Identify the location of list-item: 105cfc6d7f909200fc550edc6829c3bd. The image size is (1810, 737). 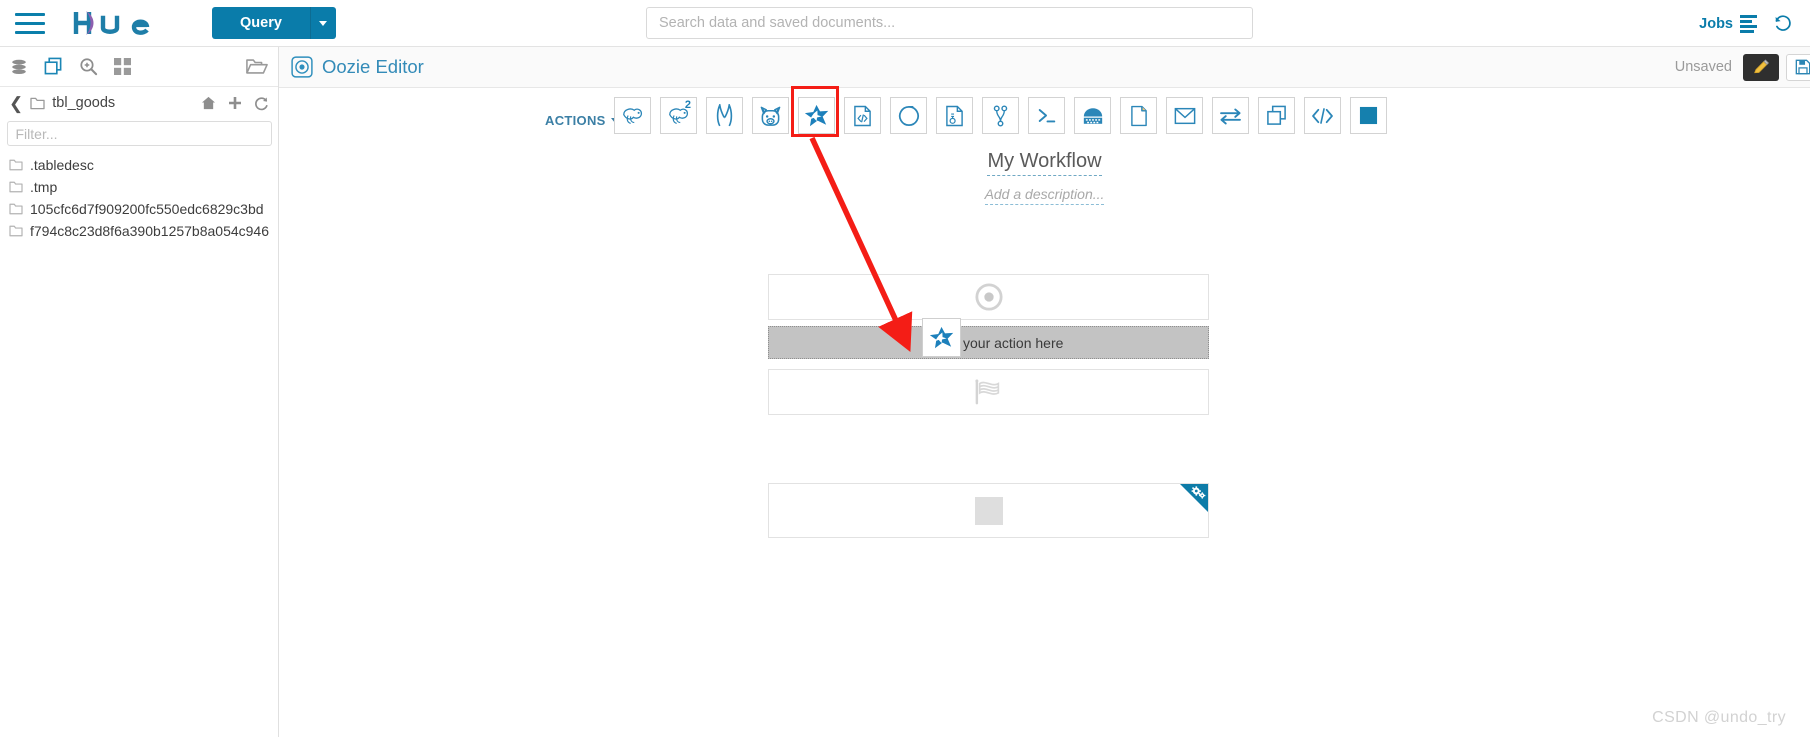
(139, 209).